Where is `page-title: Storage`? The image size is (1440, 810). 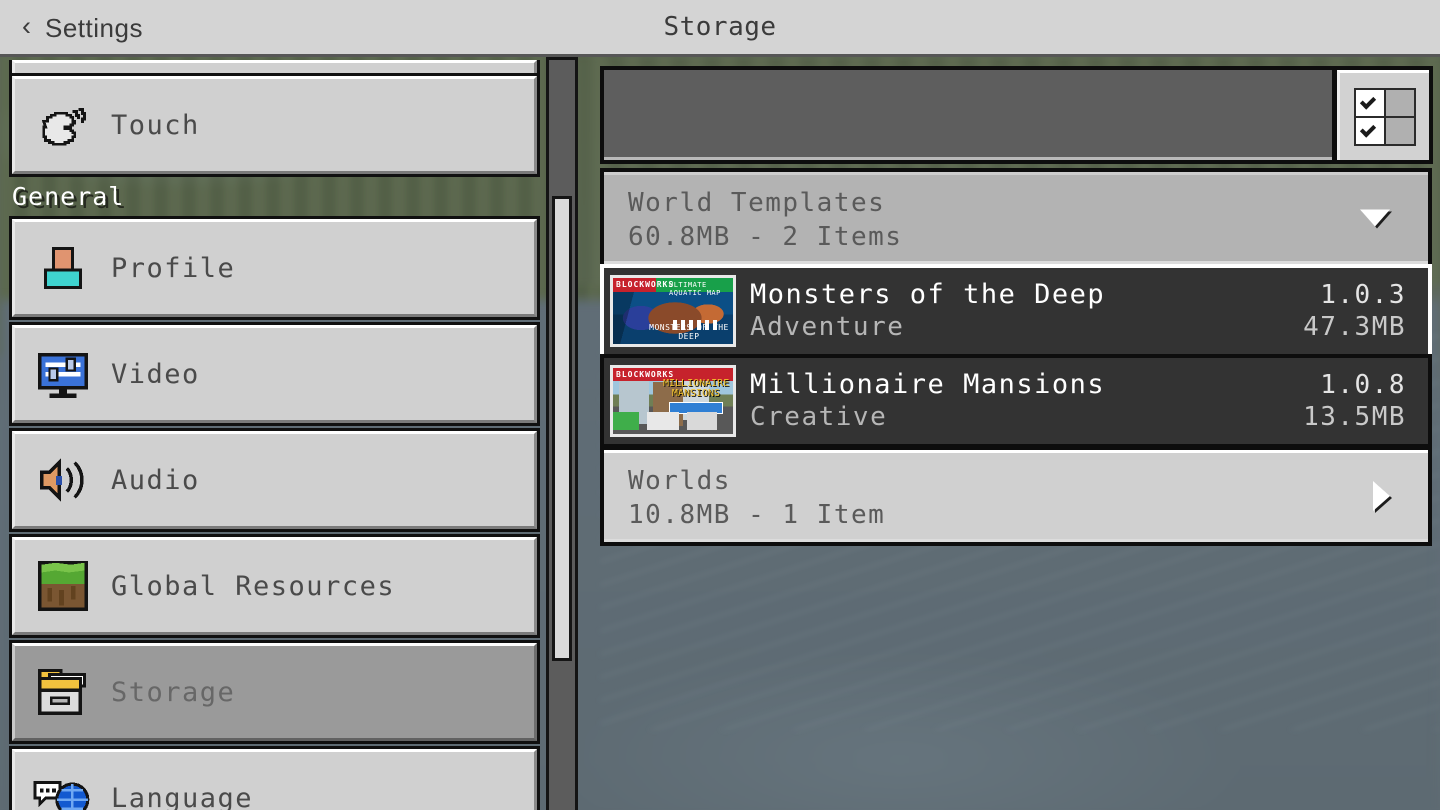 page-title: Storage is located at coordinates (720, 27).